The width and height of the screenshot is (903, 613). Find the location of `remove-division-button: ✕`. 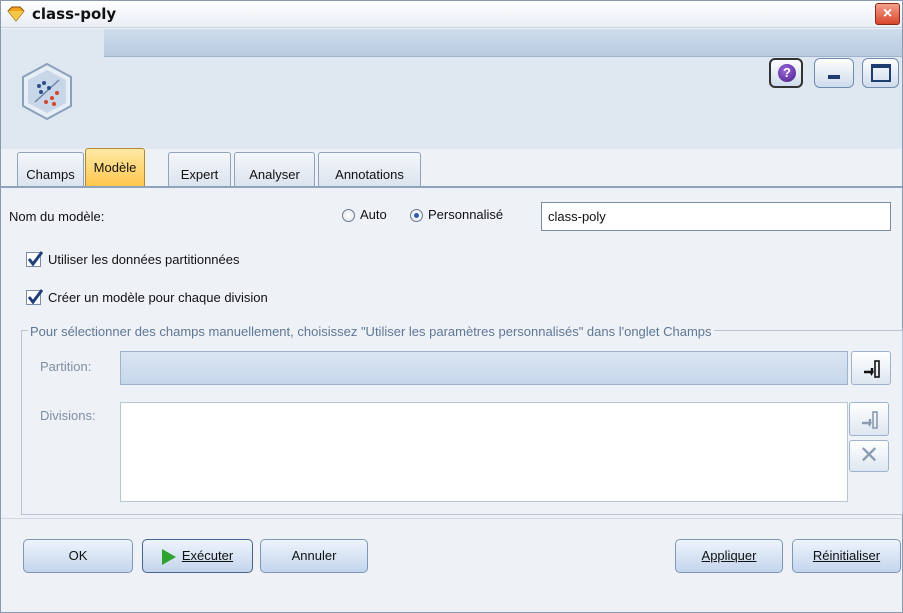

remove-division-button: ✕ is located at coordinates (869, 456).